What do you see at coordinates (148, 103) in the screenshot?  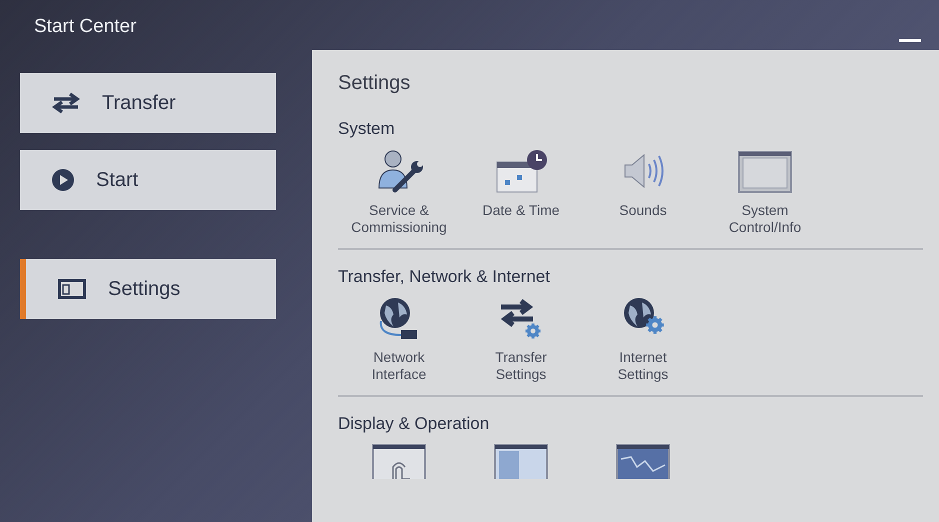 I see `nav-button: Transfer` at bounding box center [148, 103].